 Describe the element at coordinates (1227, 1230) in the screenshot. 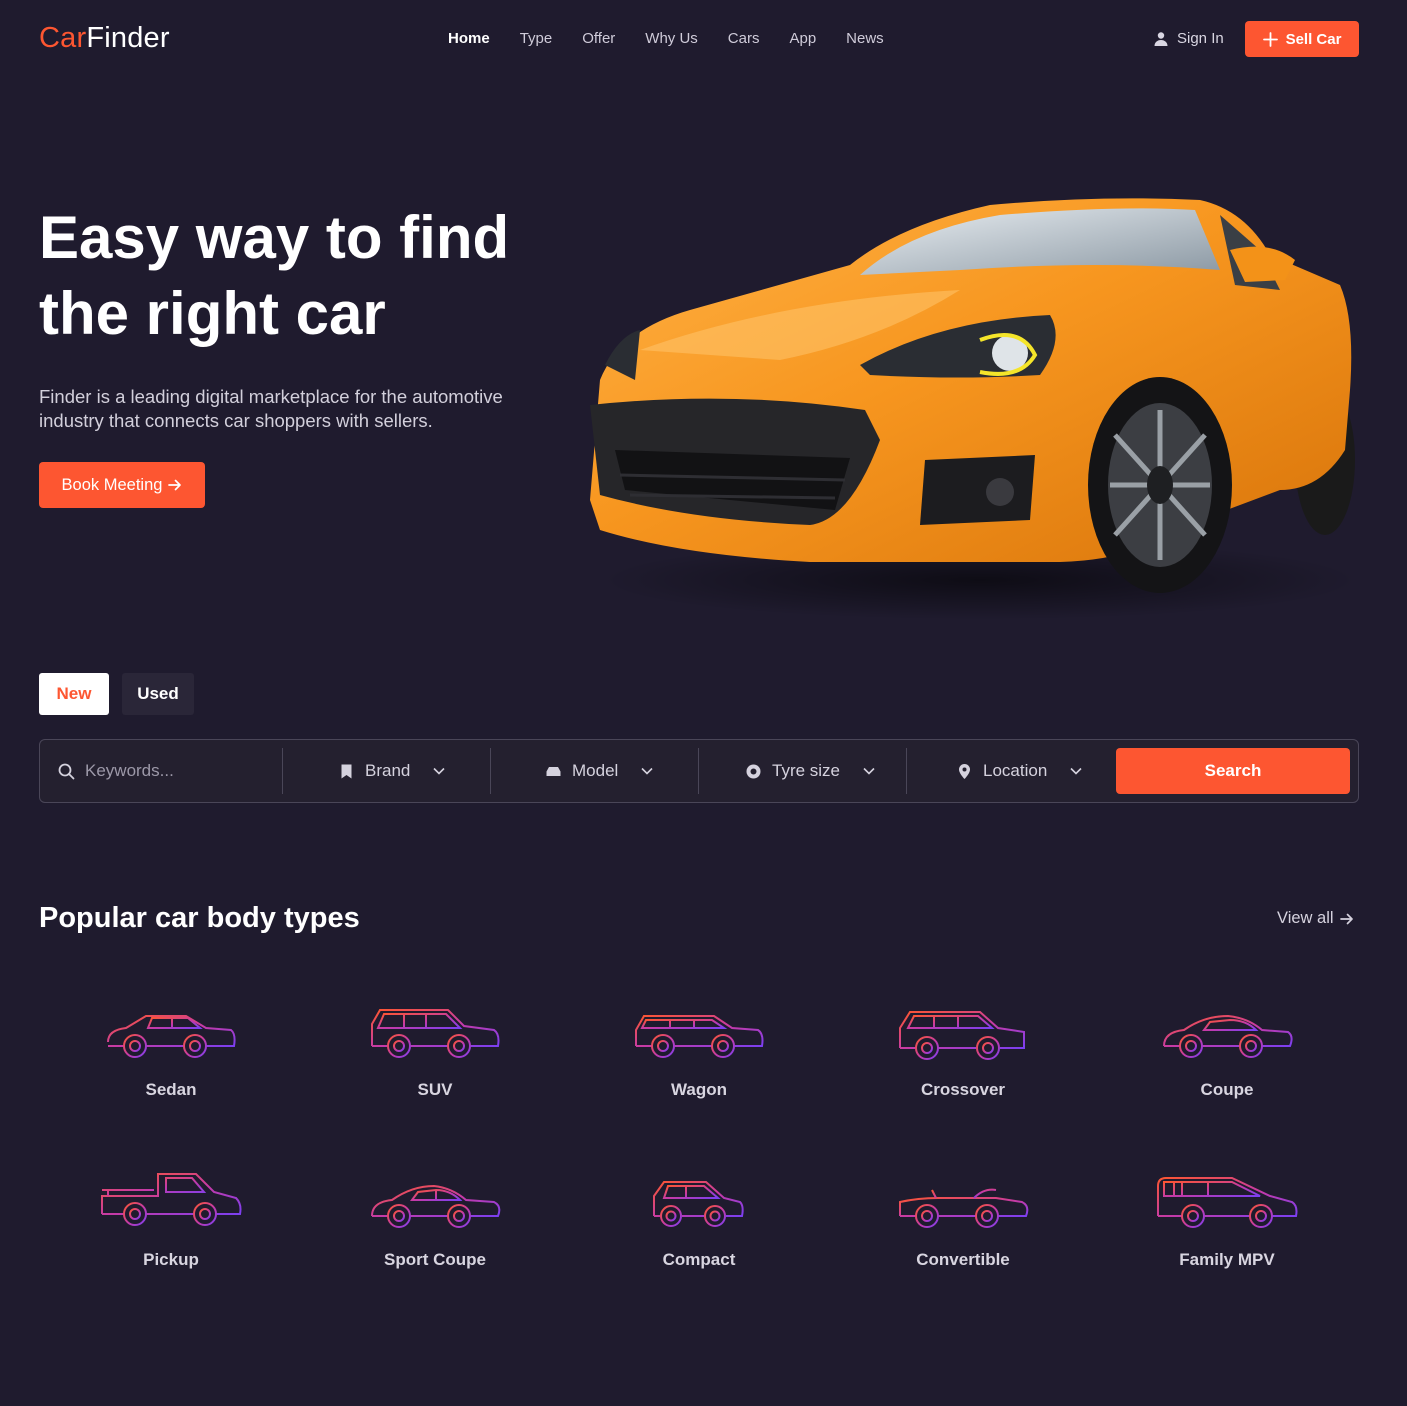

I see `body-type-family-mpv: Family MPV` at that location.